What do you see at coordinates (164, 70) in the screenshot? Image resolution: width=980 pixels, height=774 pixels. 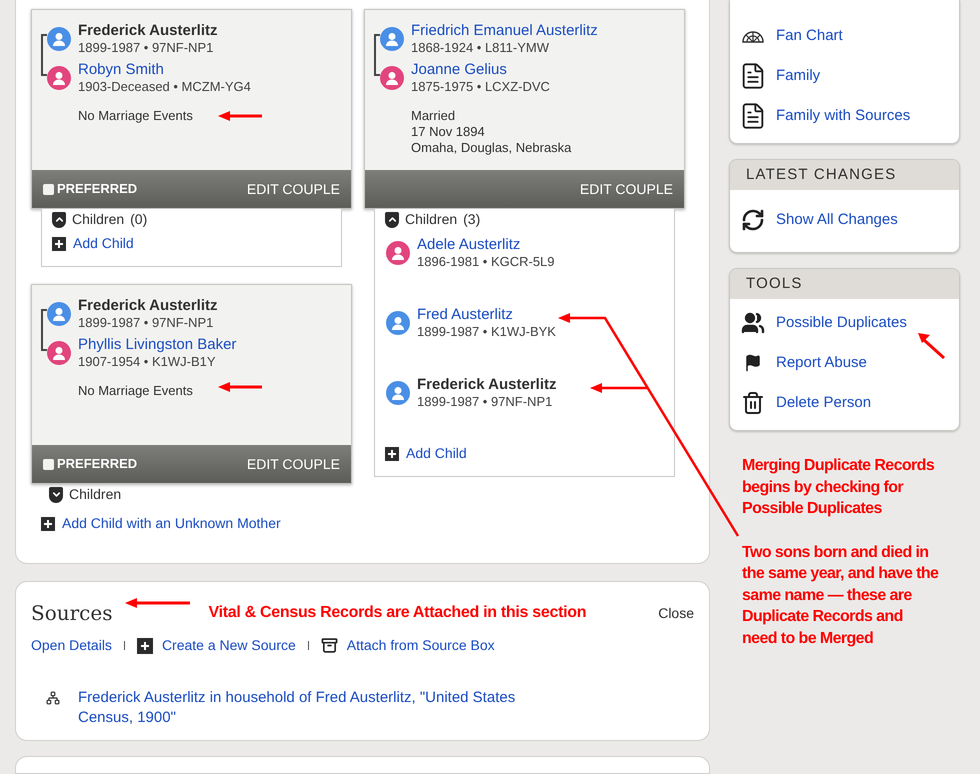 I see `person-name: Robyn Smith` at bounding box center [164, 70].